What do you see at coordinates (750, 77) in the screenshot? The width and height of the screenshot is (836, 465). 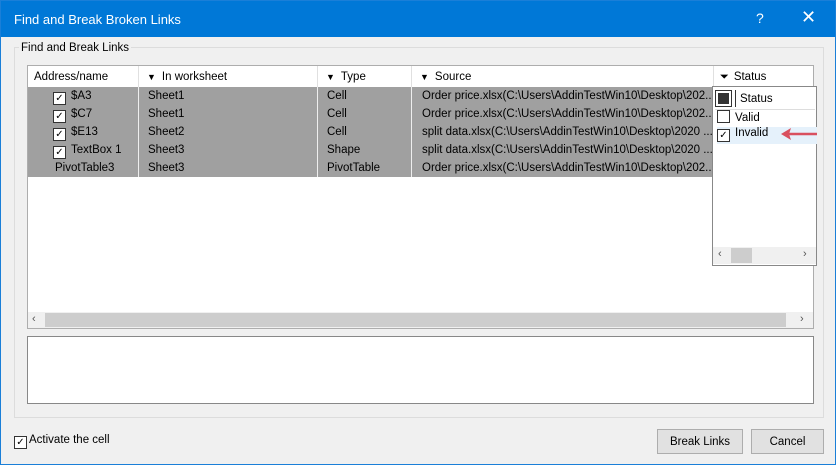 I see `header-label: Status` at bounding box center [750, 77].